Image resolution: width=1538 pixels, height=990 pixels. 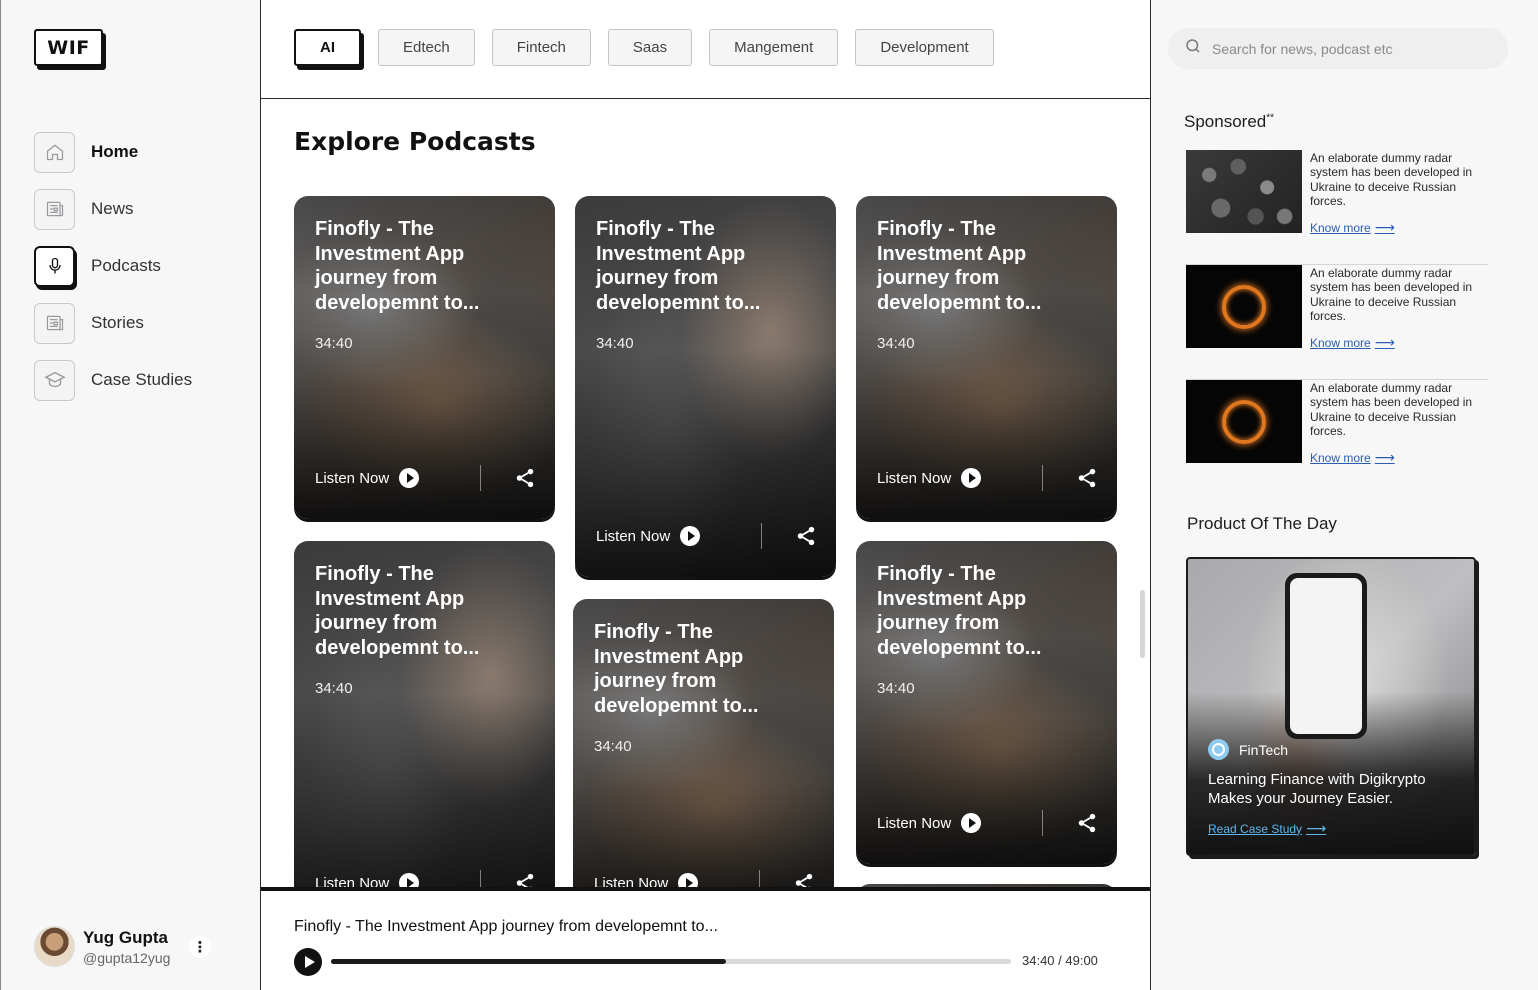 I want to click on nav-item-home: Home, so click(x=113, y=152).